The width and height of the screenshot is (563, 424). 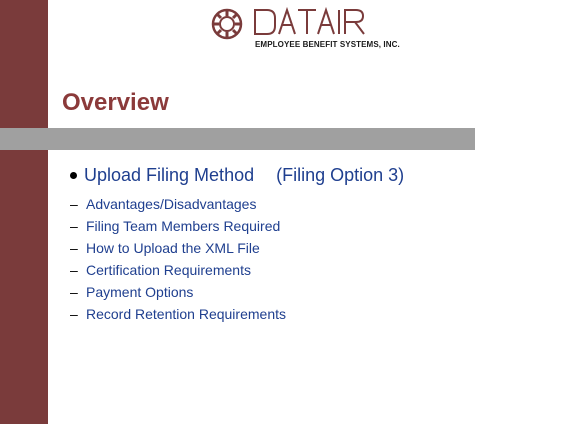 I want to click on main-bullet: Upload Filing Method (Filing Option 3), so click(x=310, y=175).